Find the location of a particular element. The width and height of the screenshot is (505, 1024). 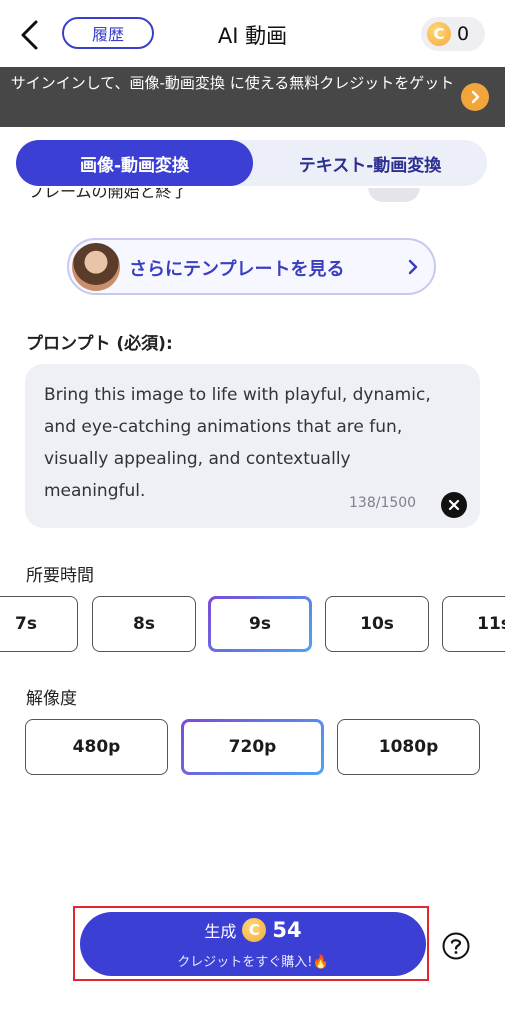

duration-option: 7s is located at coordinates (39, 624).